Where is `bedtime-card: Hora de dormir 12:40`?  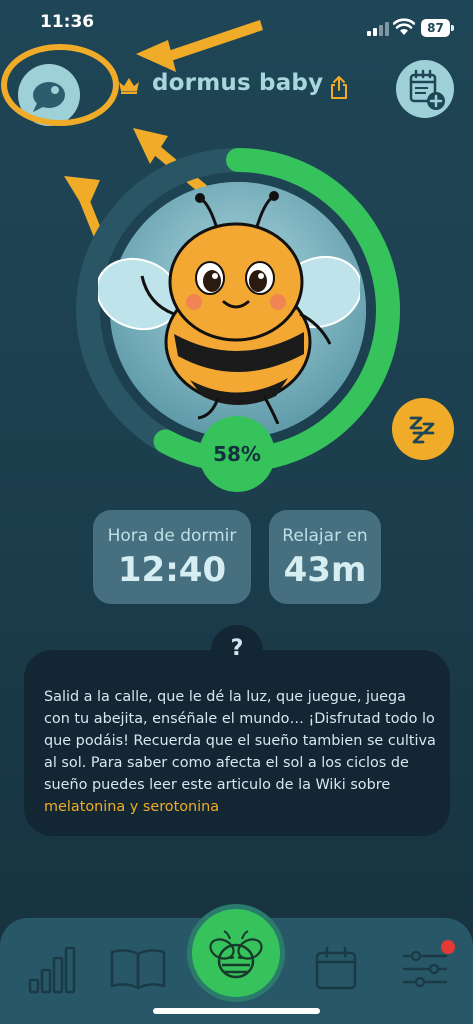 bedtime-card: Hora de dormir 12:40 is located at coordinates (172, 557).